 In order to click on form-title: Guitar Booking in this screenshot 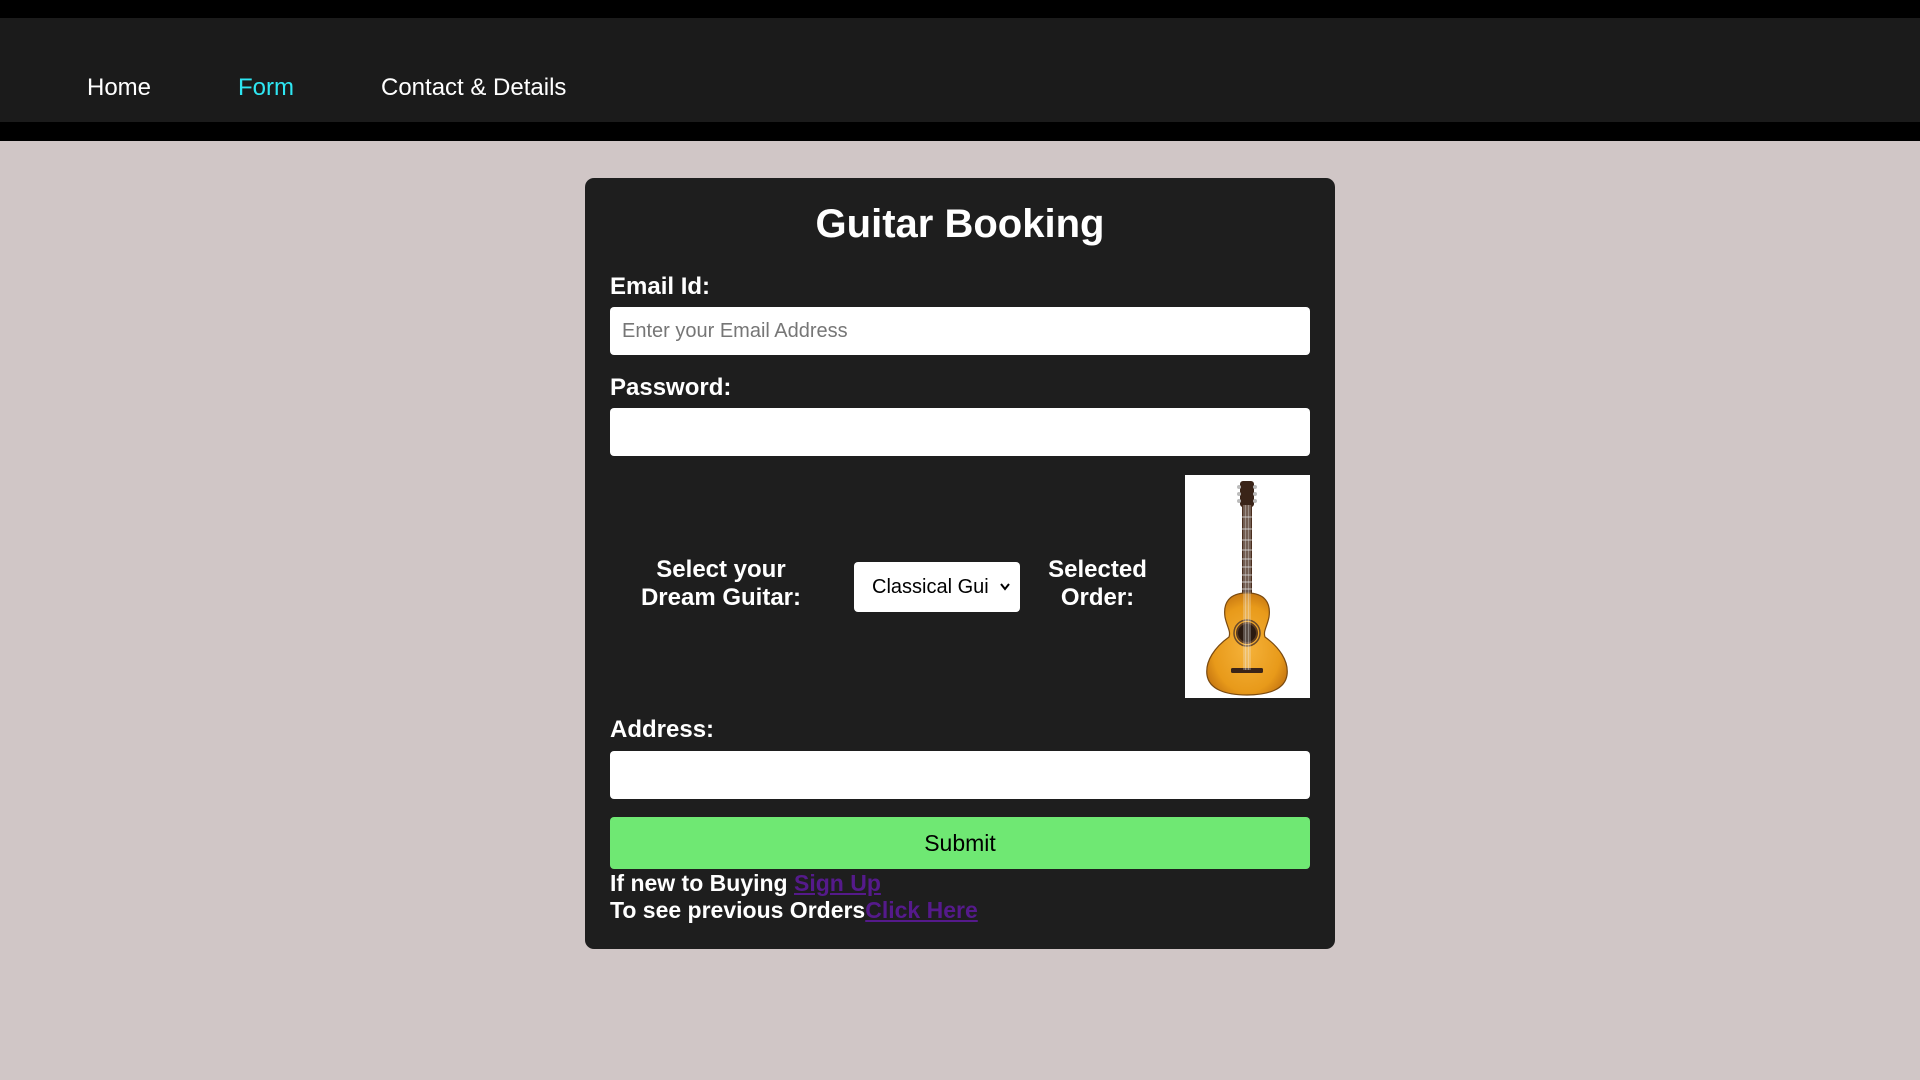, I will do `click(960, 224)`.